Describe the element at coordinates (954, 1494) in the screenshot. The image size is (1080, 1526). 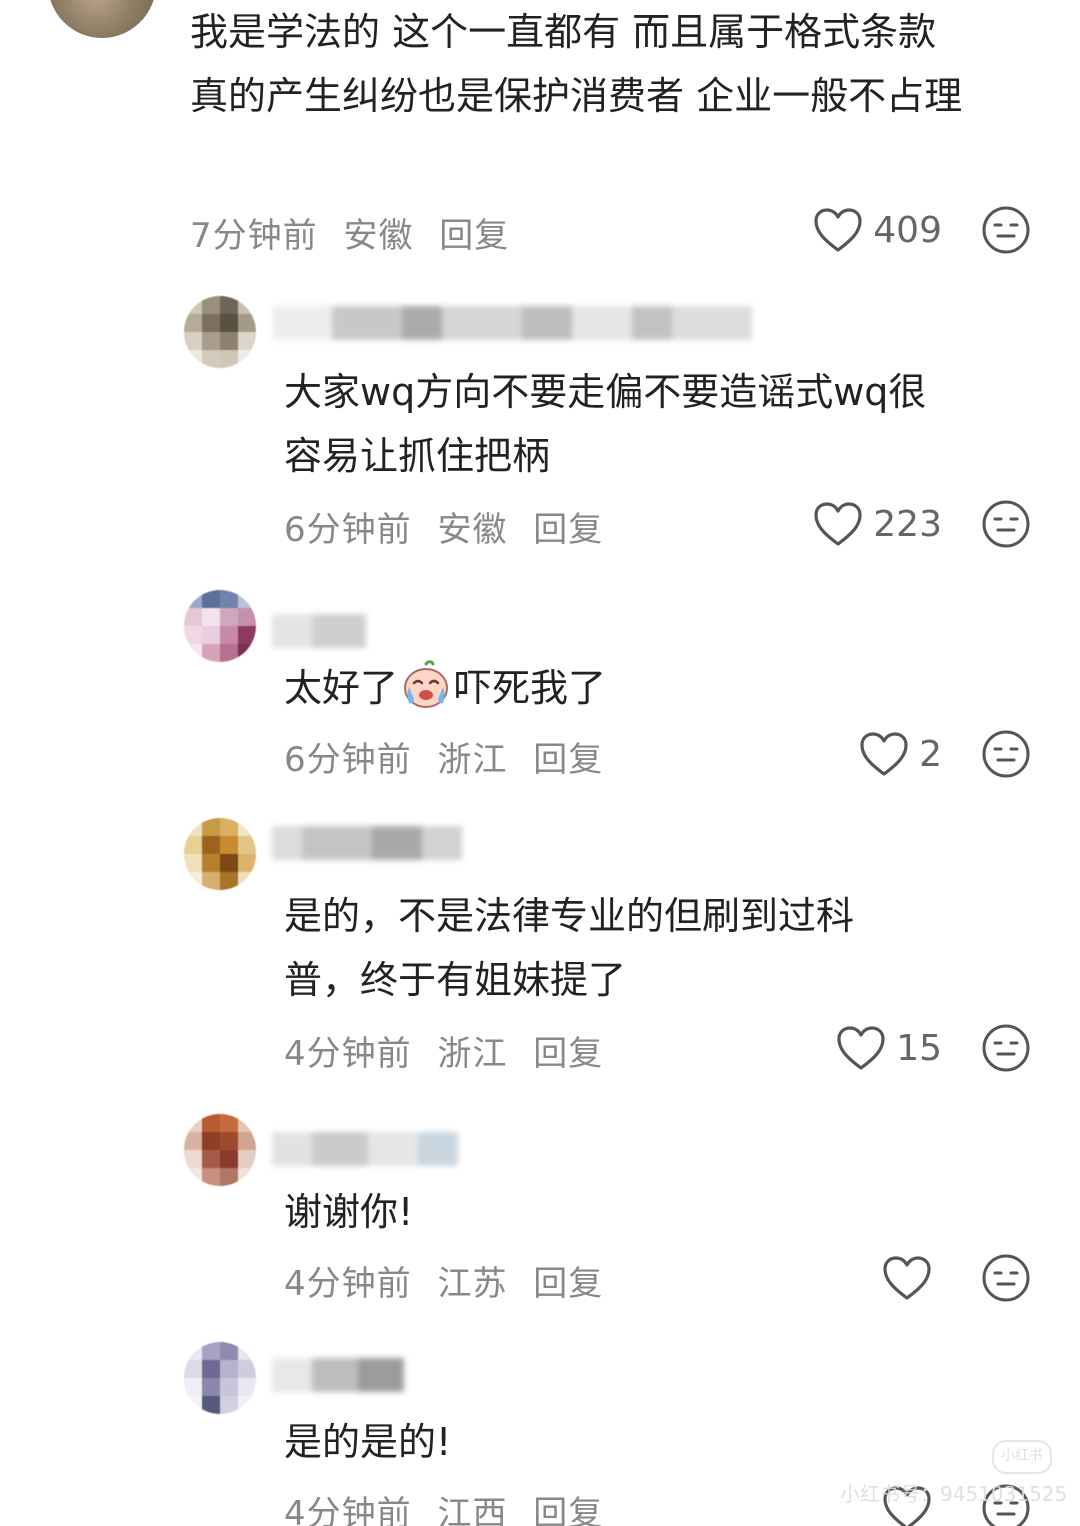
I see `watermark-text: 小红书号：9451031525` at that location.